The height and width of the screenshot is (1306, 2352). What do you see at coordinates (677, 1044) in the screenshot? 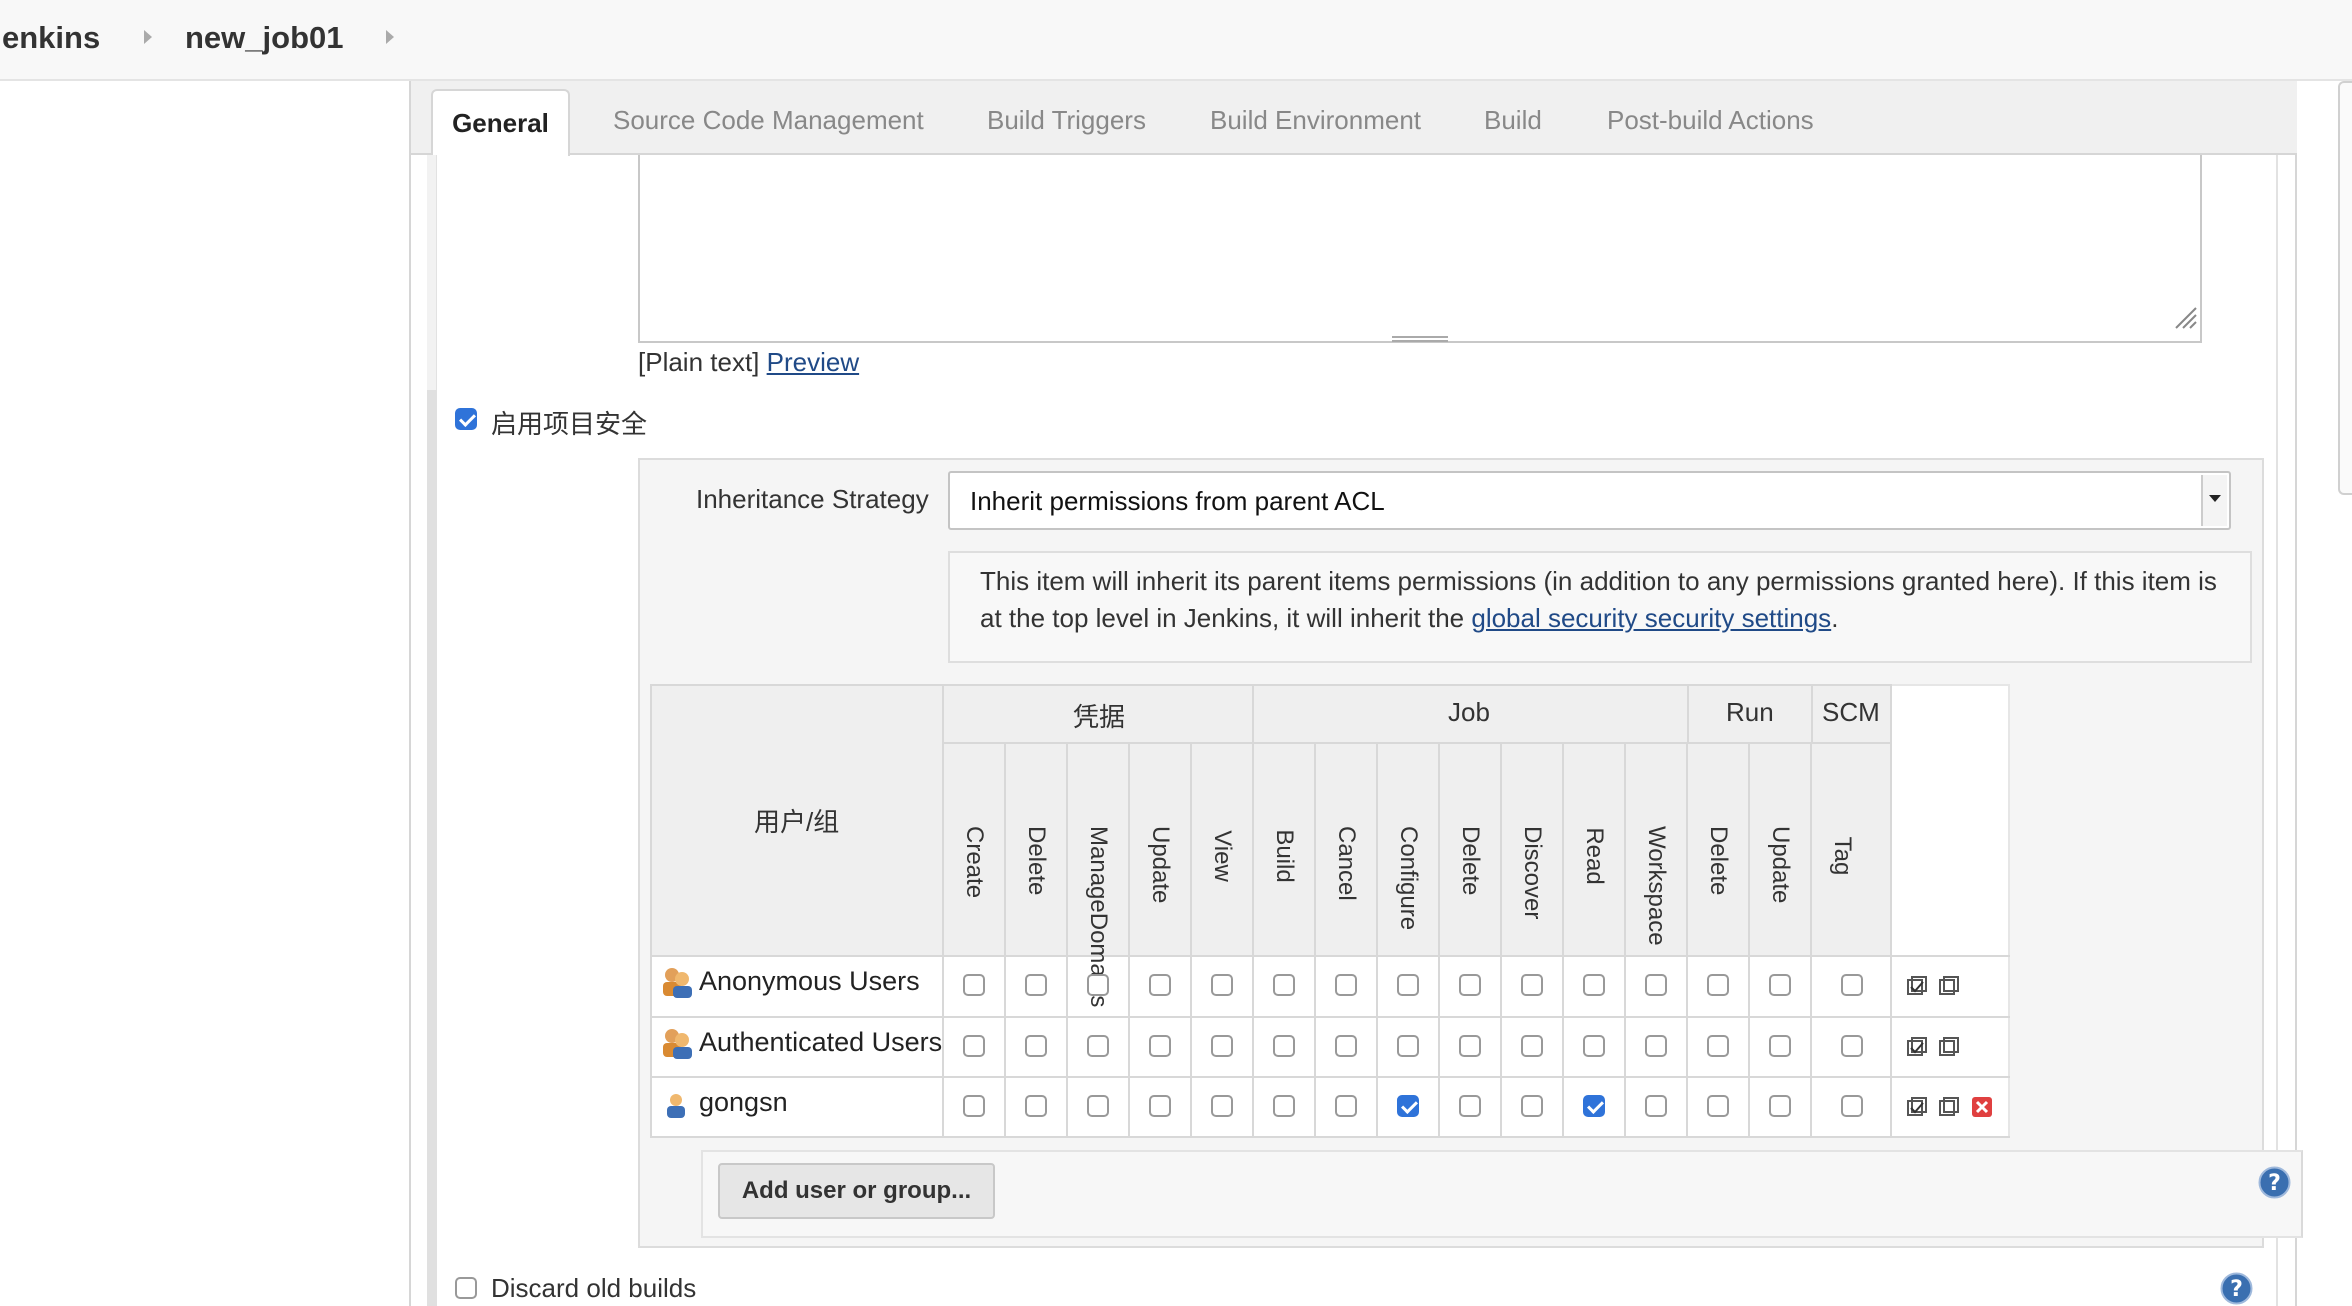
I see `users-group-icon` at bounding box center [677, 1044].